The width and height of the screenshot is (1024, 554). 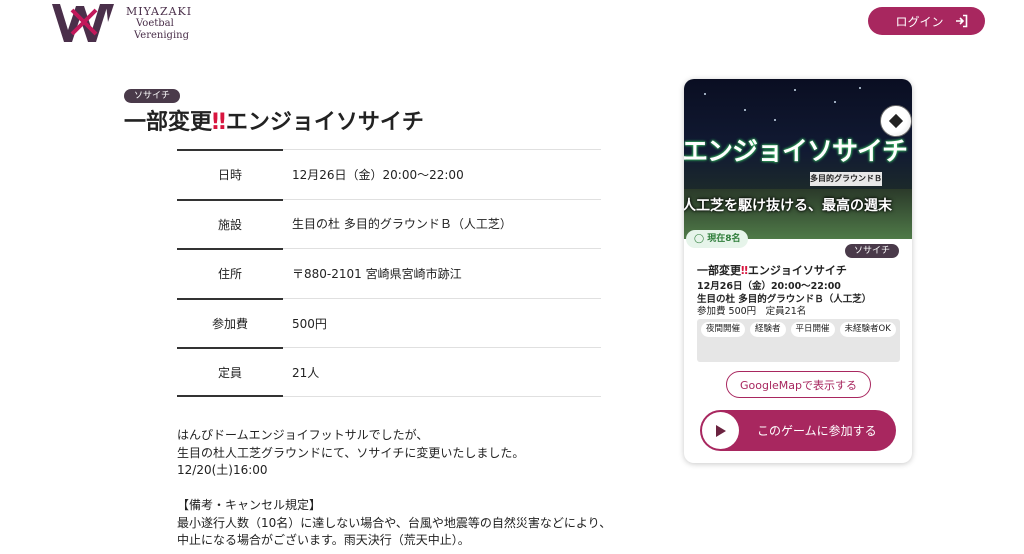 I want to click on join-game-button: このゲームに参加する, so click(x=798, y=430).